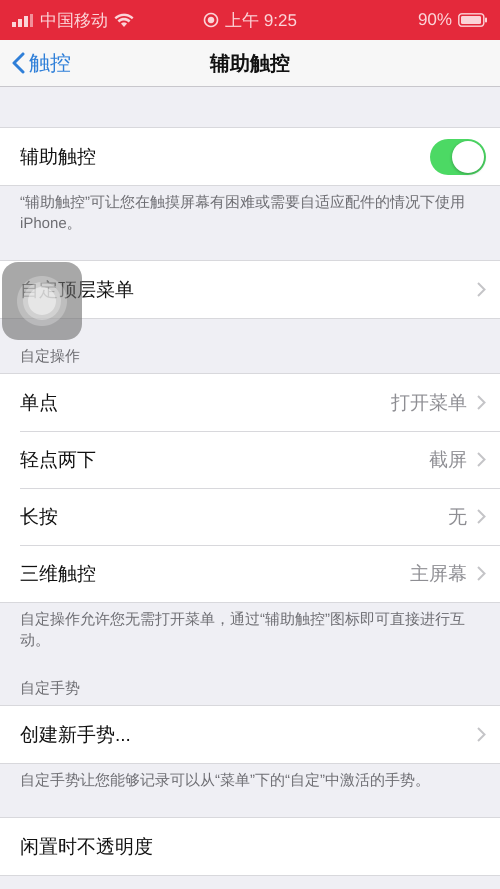 The image size is (500, 889). Describe the element at coordinates (250, 846) in the screenshot. I see `settings-row: 闲置时不透明度` at that location.